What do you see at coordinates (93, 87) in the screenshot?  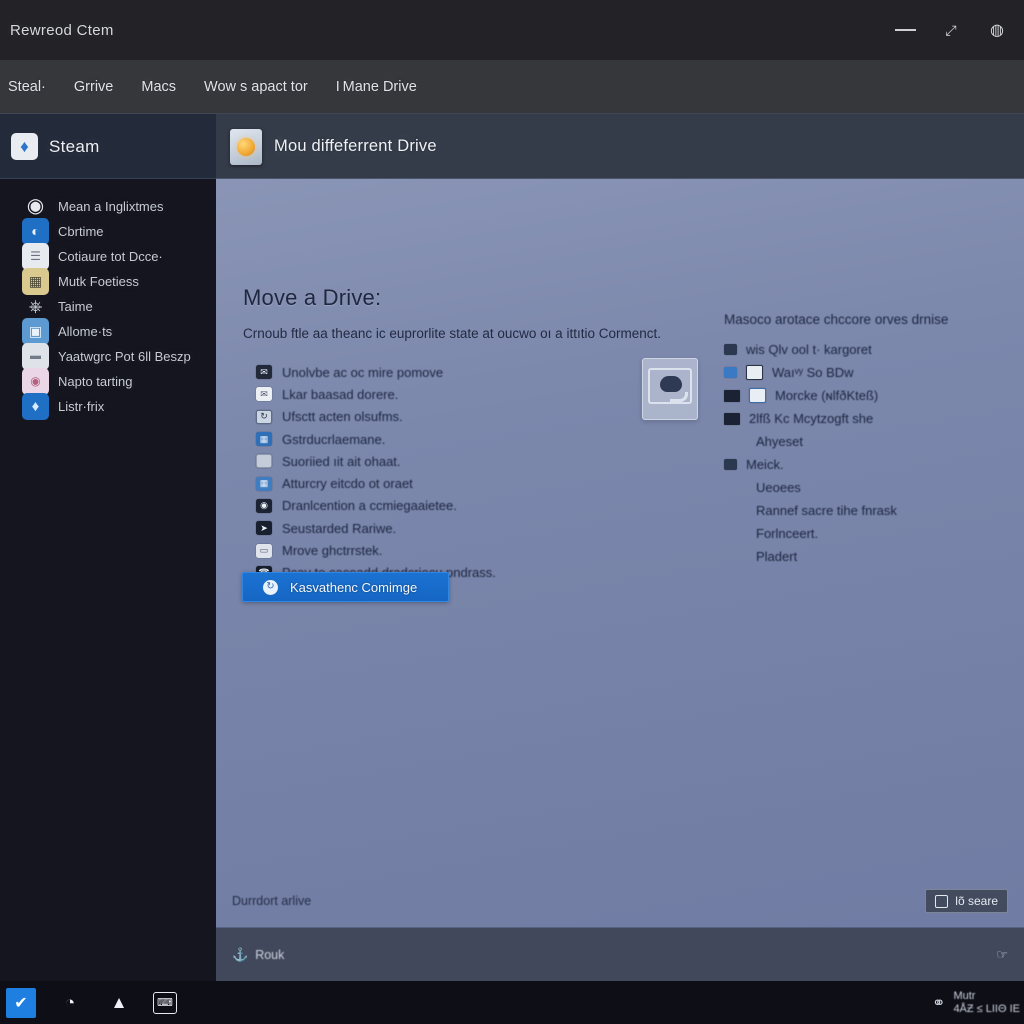 I see `tab-grrive: Grrive` at bounding box center [93, 87].